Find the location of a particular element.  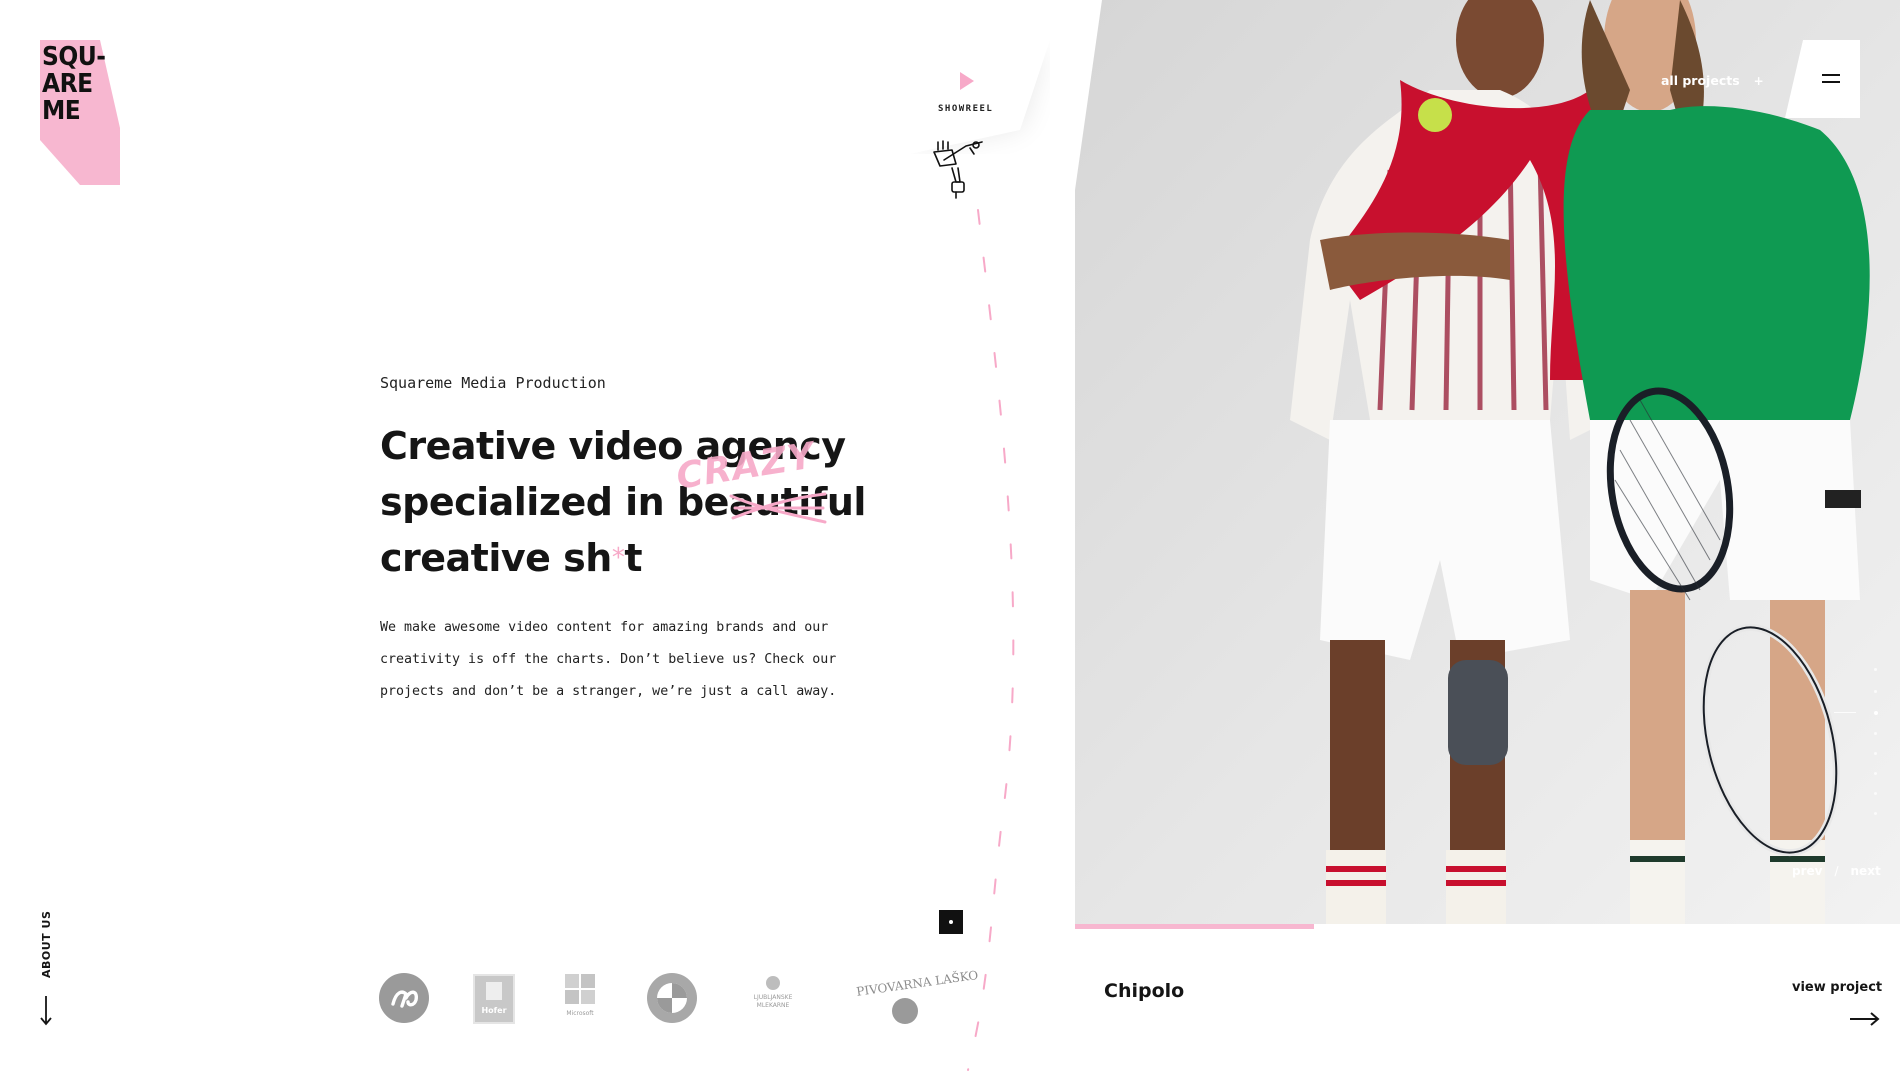

logo-line-2: ARE is located at coordinates (67, 84).